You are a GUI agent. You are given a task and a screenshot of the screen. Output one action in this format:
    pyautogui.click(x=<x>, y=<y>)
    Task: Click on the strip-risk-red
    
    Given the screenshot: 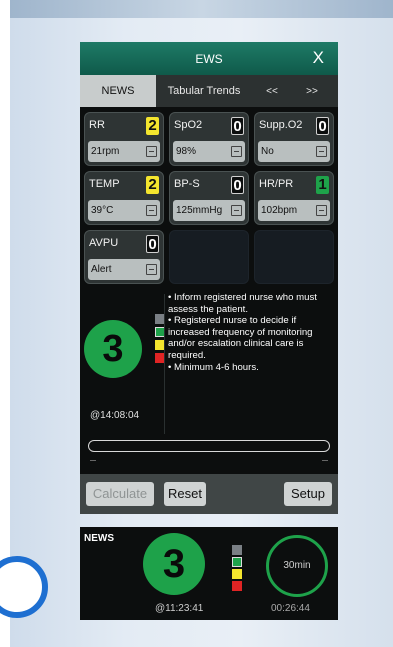 What is the action you would take?
    pyautogui.click(x=237, y=586)
    